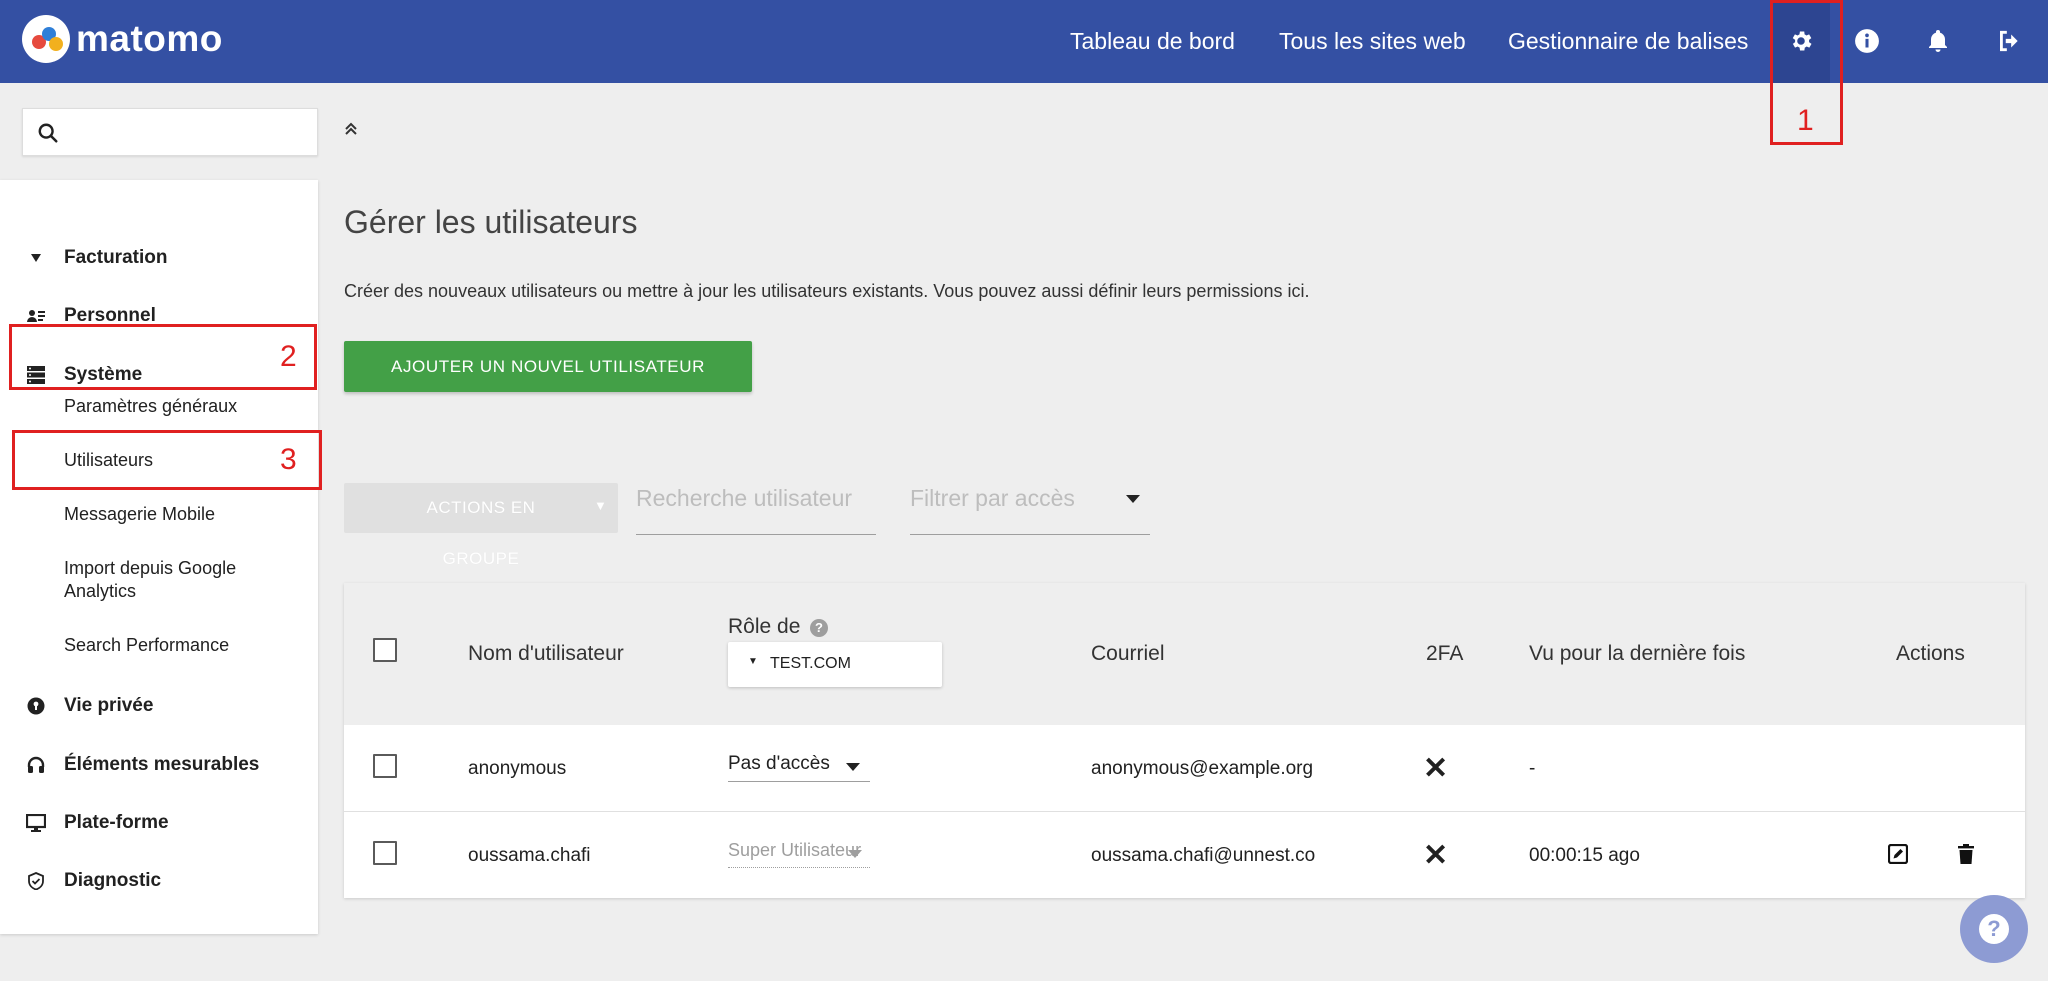  What do you see at coordinates (548, 366) in the screenshot?
I see `add-new-user-button: AJOUTER UN NOUVEL UTILISATEUR` at bounding box center [548, 366].